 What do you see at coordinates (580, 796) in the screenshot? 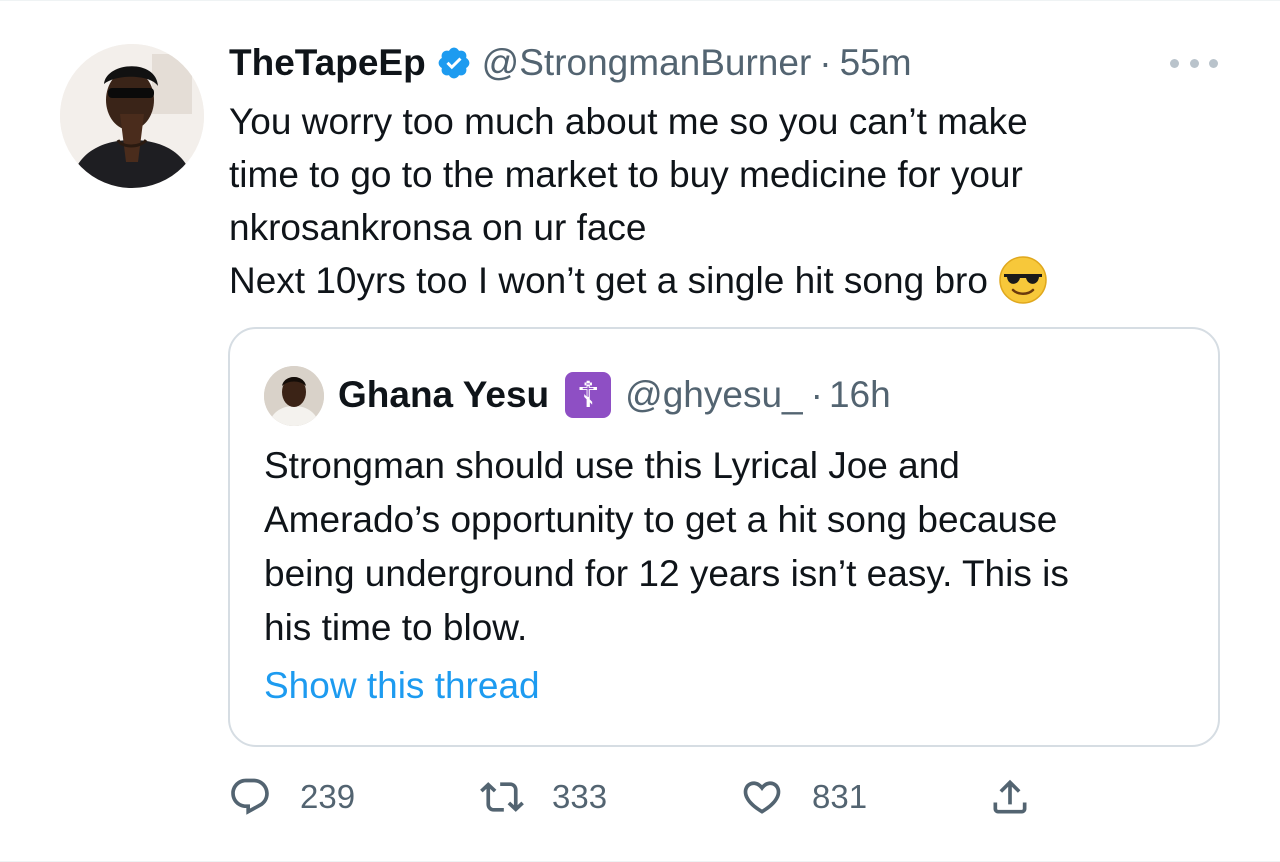
I see `retweet-count: 333` at bounding box center [580, 796].